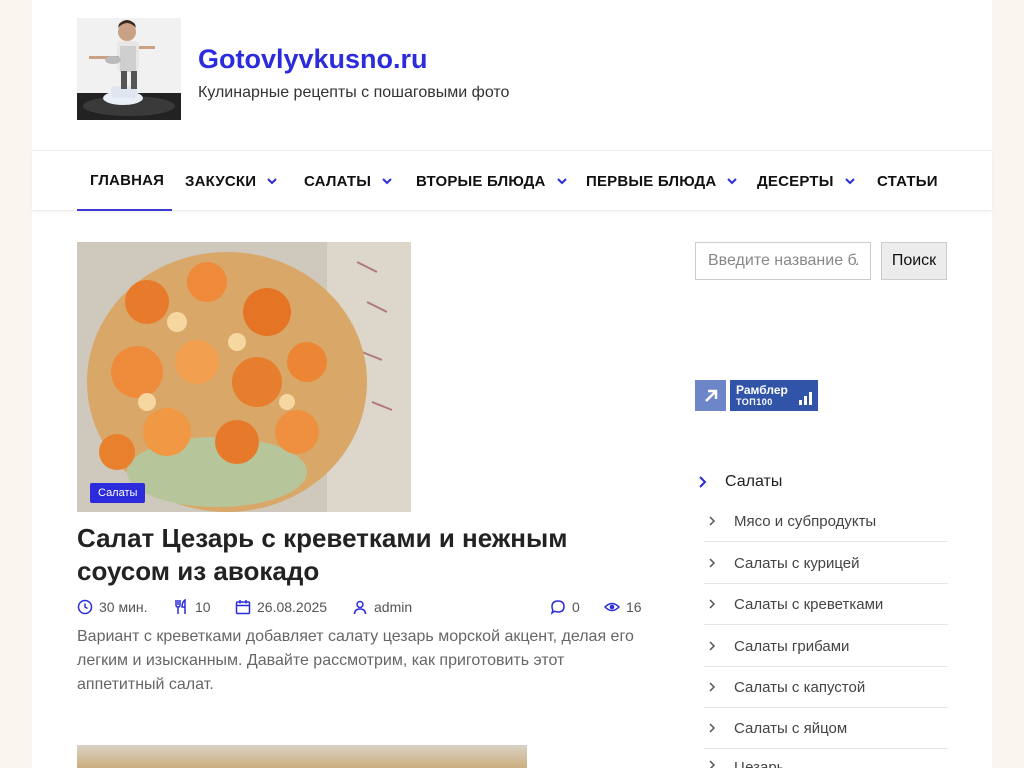  Describe the element at coordinates (129, 69) in the screenshot. I see `site-logo` at that location.